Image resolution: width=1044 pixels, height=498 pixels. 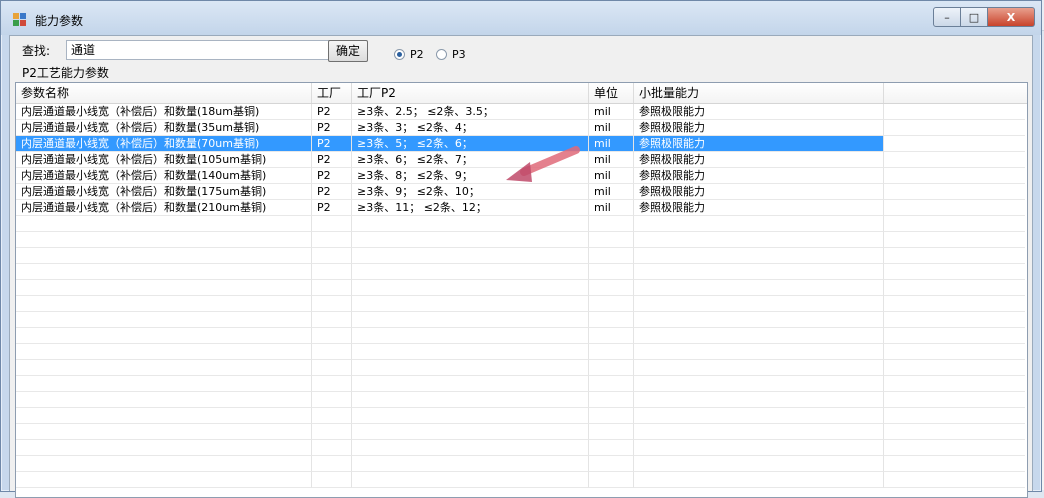 What do you see at coordinates (947, 17) in the screenshot?
I see `minimize-button: –` at bounding box center [947, 17].